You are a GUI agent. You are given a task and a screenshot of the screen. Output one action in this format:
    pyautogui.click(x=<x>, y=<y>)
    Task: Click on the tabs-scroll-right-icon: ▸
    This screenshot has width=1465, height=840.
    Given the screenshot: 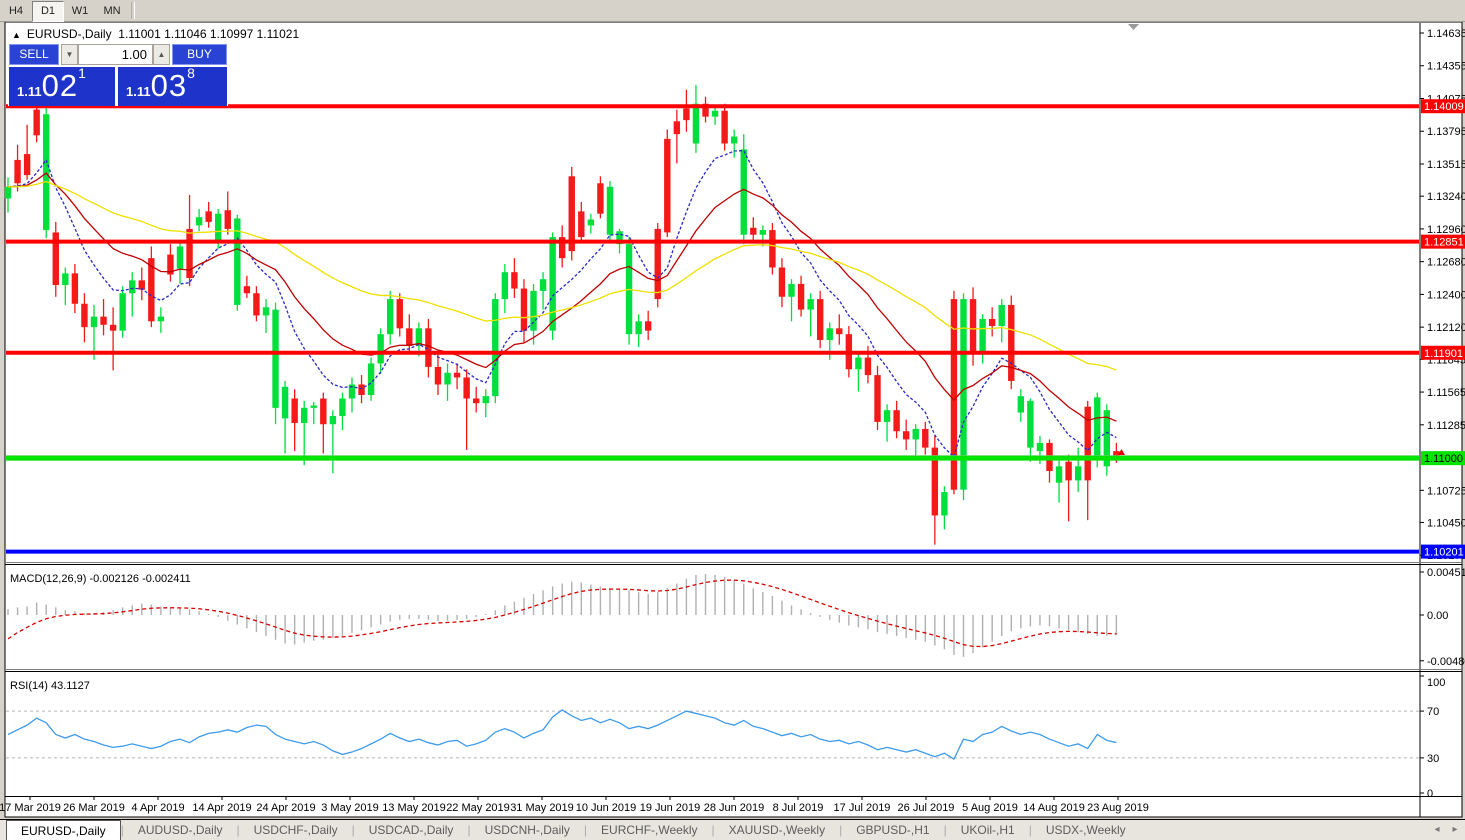 What is the action you would take?
    pyautogui.click(x=1455, y=830)
    